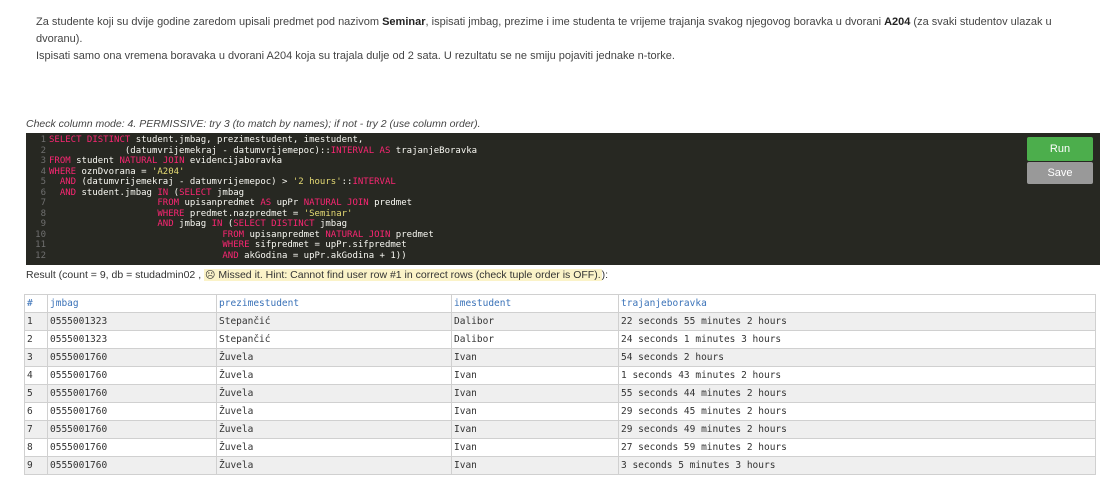 Image resolution: width=1100 pixels, height=478 pixels. What do you see at coordinates (263, 235) in the screenshot?
I see `code-line: FROM upisanpredmet NATURAL JOIN predmet` at bounding box center [263, 235].